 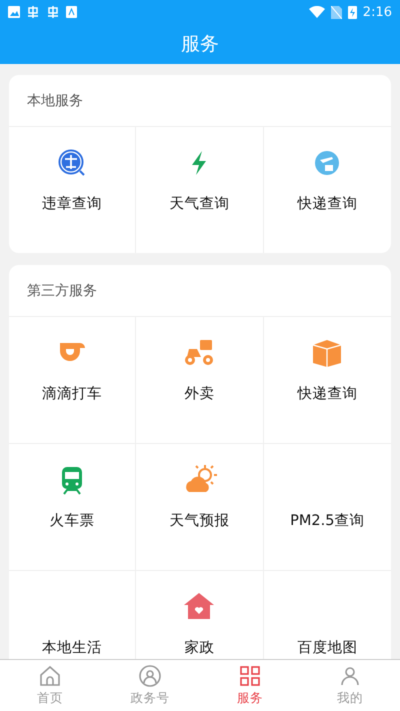 What do you see at coordinates (200, 44) in the screenshot?
I see `page-title: 服务` at bounding box center [200, 44].